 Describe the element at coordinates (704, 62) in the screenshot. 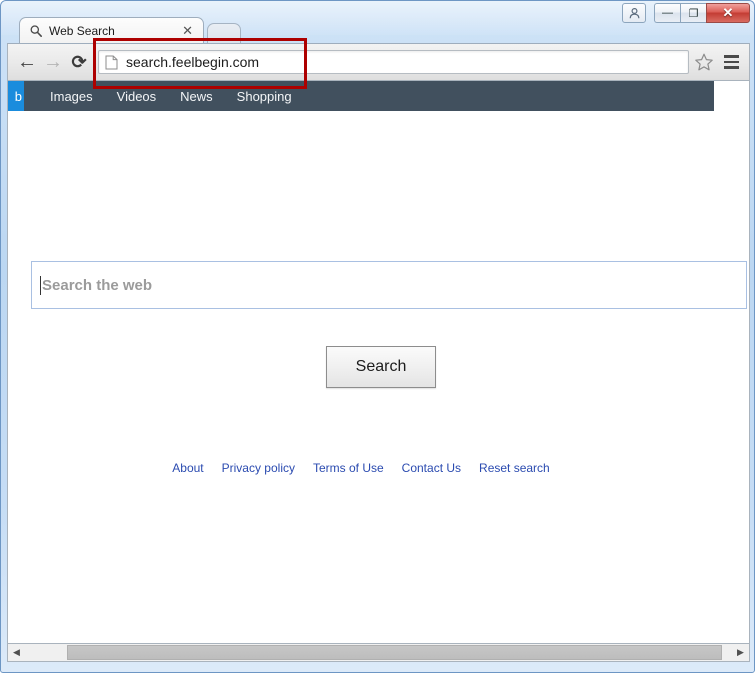

I see `star-icon` at that location.